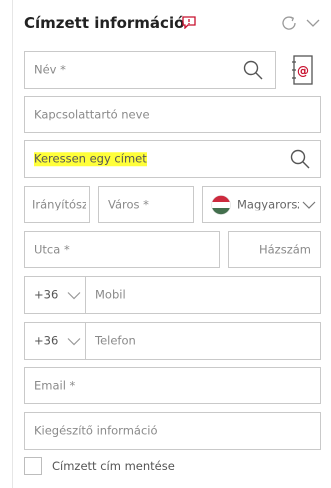  What do you see at coordinates (96, 431) in the screenshot?
I see `extra-info-placeholder: Kiegészítő információ` at bounding box center [96, 431].